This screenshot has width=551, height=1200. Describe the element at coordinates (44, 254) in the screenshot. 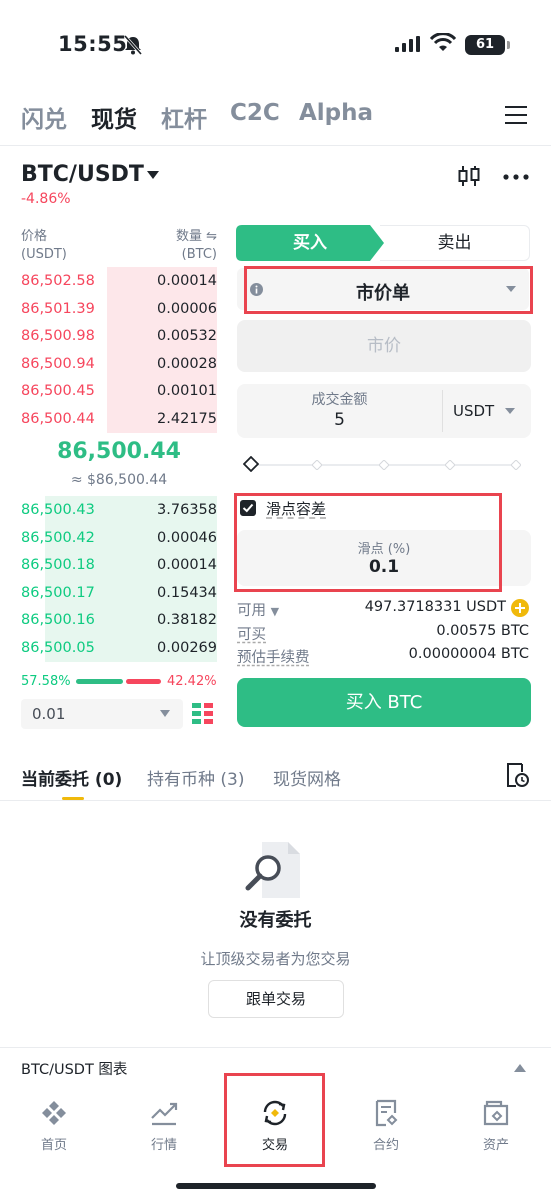

I see `price-header-unit: (USDT)` at that location.